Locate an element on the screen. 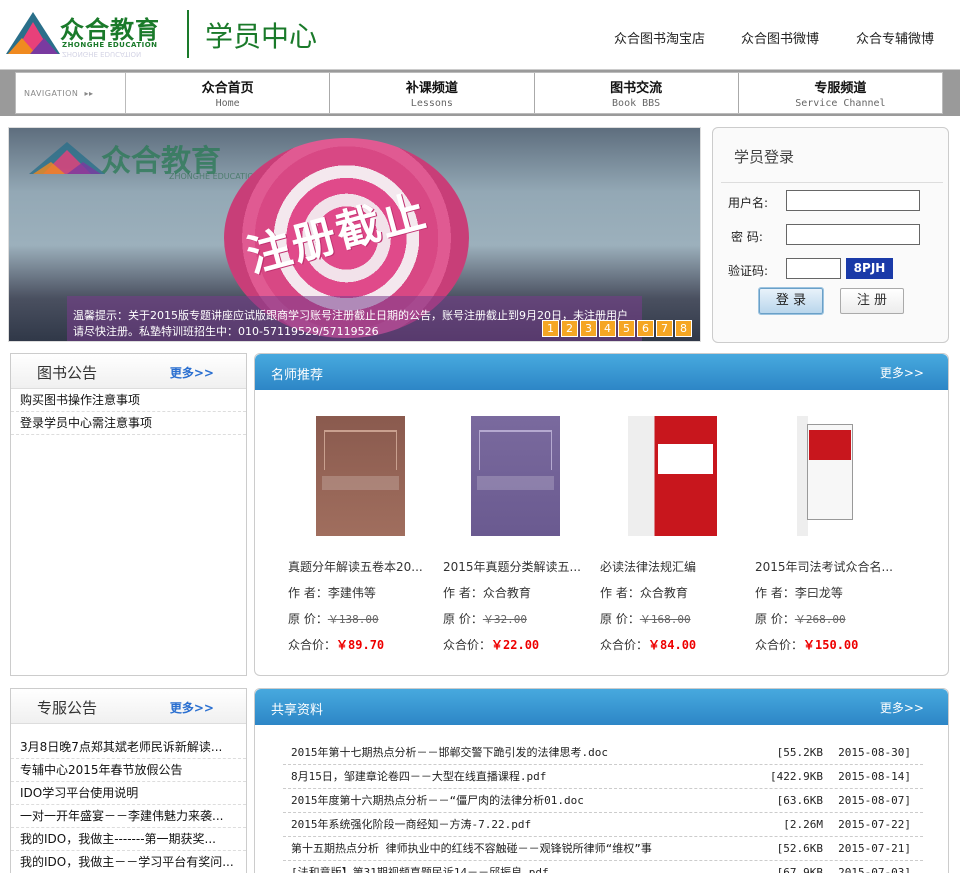 This screenshot has width=960, height=873. notice-list: 购买图书操作注意事项 登录学员中心需注意事项 is located at coordinates (128, 412).